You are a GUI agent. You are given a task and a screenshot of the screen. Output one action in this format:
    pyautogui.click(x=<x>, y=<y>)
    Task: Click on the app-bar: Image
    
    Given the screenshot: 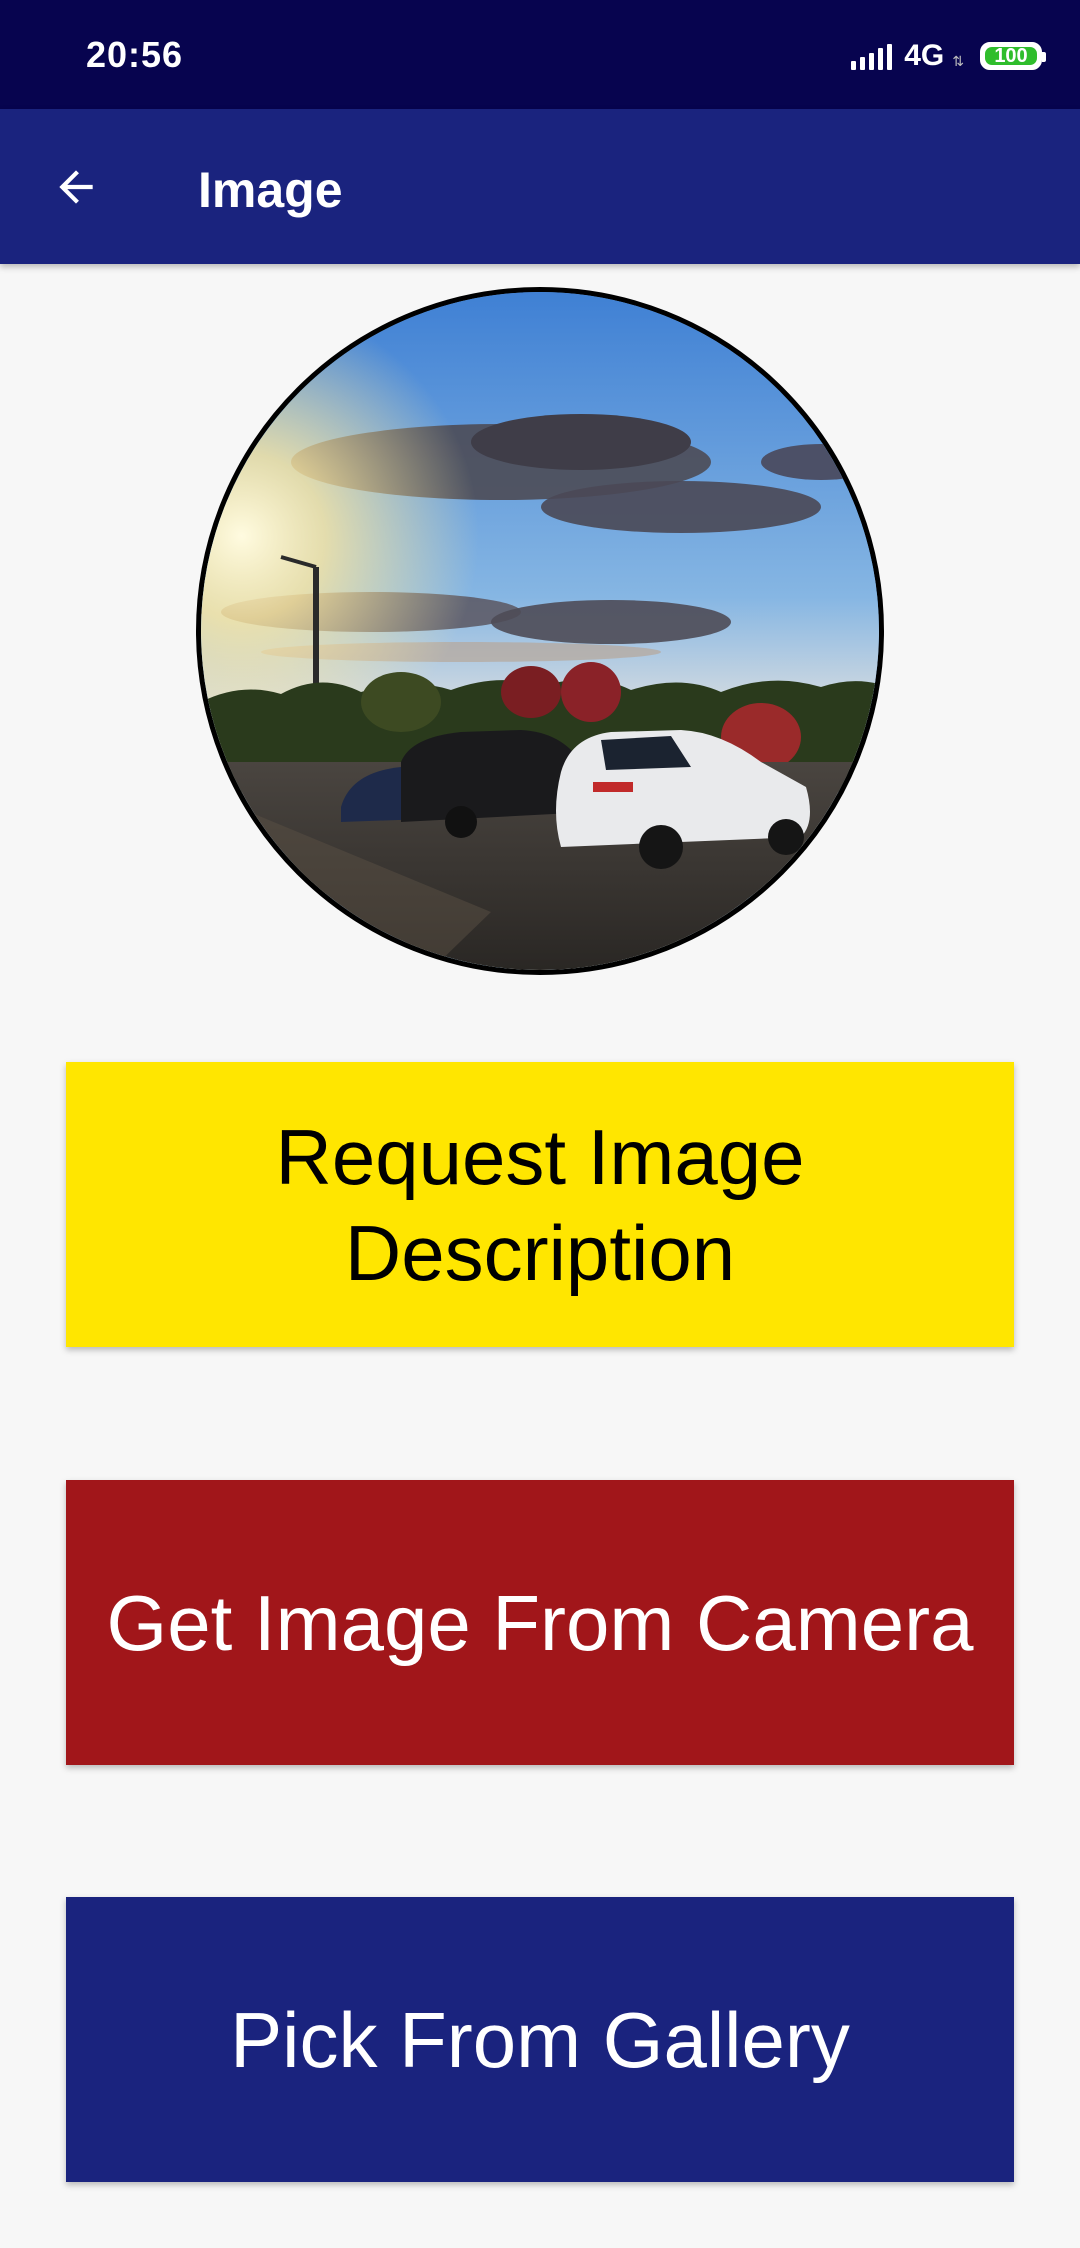 What is the action you would take?
    pyautogui.click(x=540, y=186)
    